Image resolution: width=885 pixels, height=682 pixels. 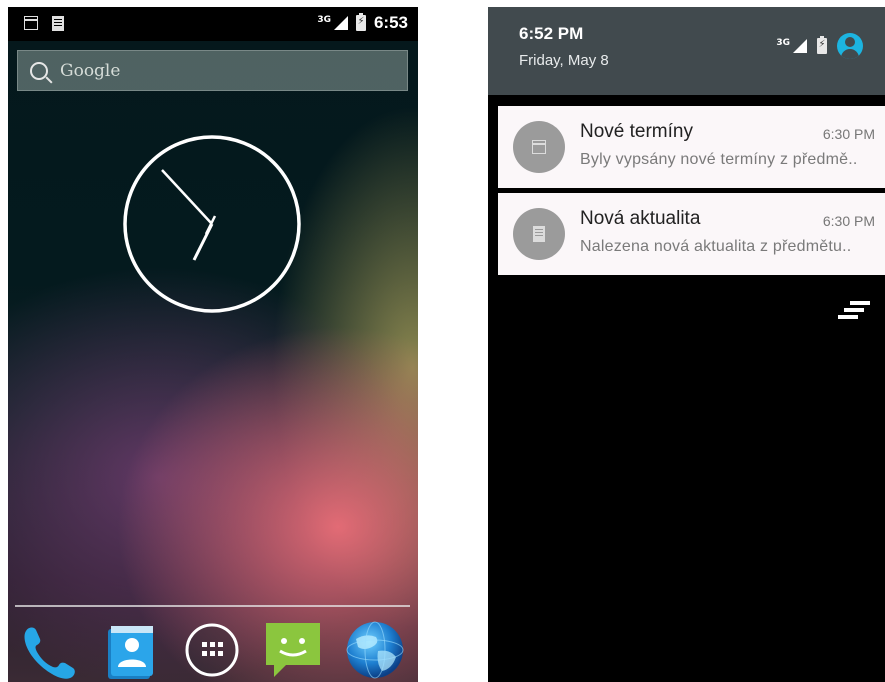 What do you see at coordinates (551, 33) in the screenshot?
I see `header-time: 6:52 PM` at bounding box center [551, 33].